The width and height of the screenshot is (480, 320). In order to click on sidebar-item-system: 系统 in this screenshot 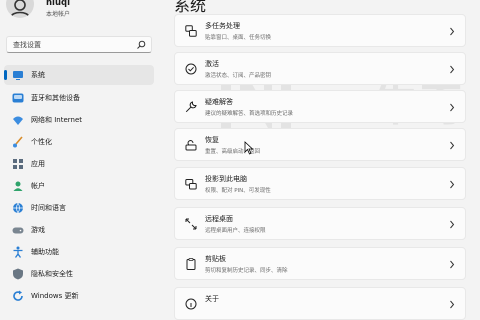, I will do `click(79, 75)`.